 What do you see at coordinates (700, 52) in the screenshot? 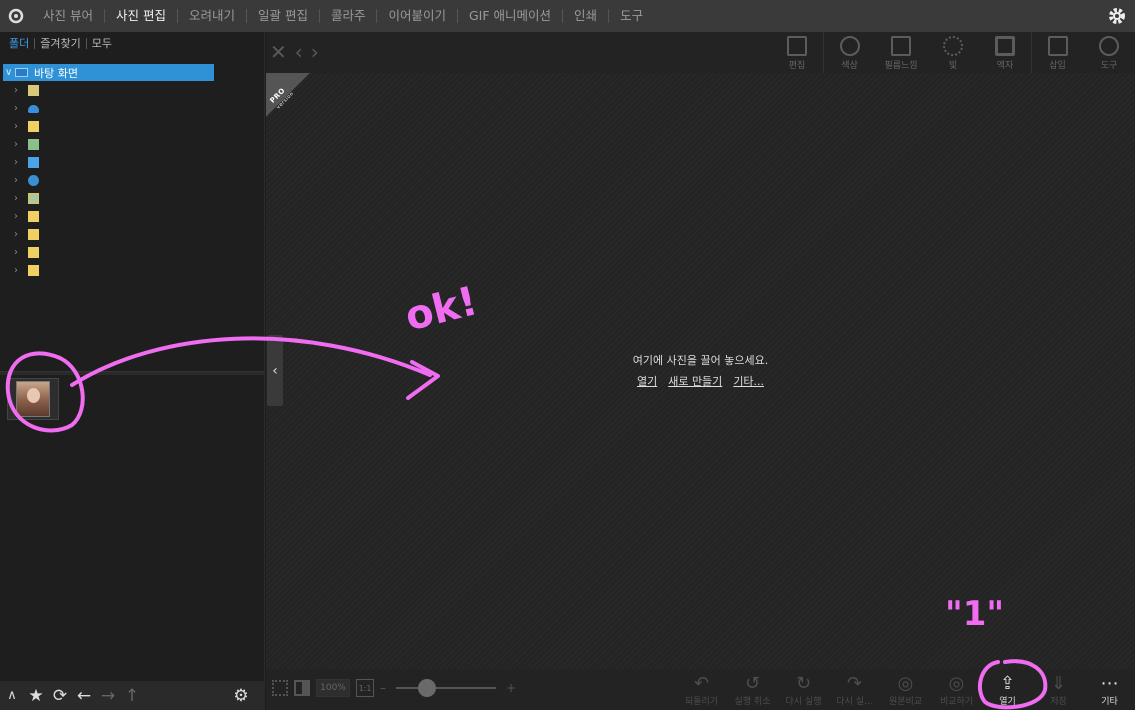
I see `editor-toolbar: ✕ ‹ › 편집 색상 필름느낌 빛 액자 삽입 도구` at bounding box center [700, 52].